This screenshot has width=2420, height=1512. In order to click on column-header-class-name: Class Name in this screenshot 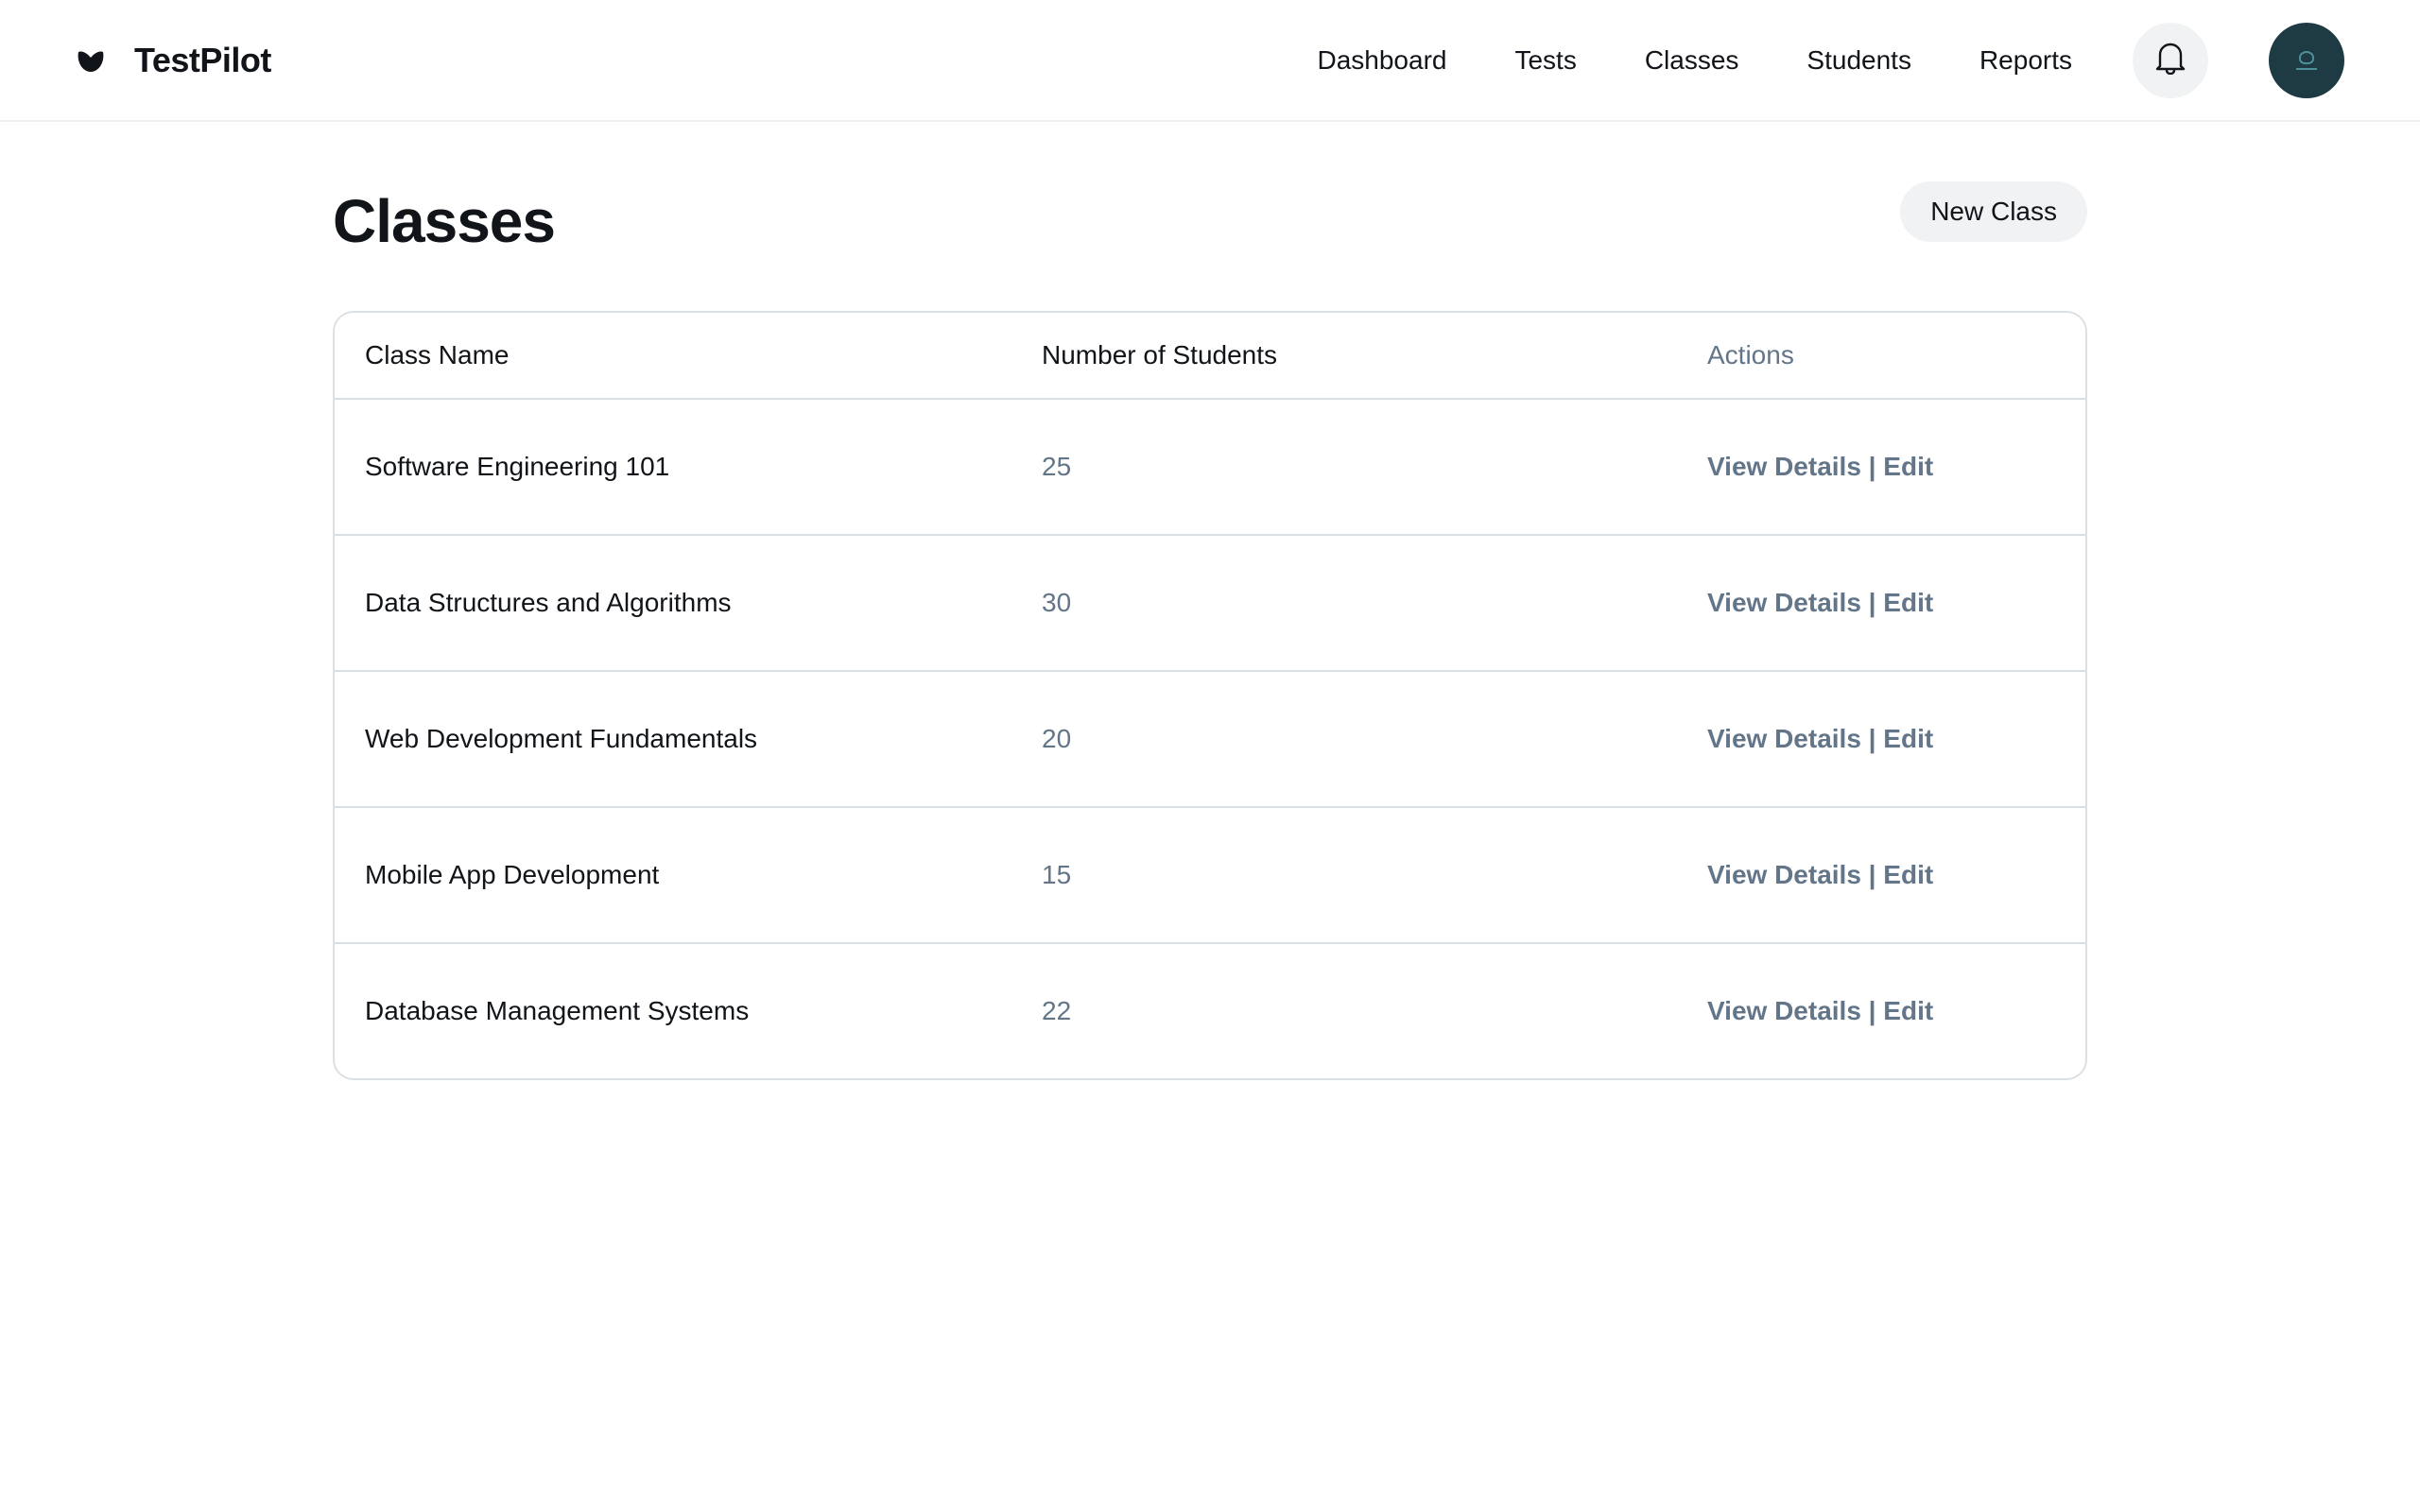, I will do `click(437, 354)`.